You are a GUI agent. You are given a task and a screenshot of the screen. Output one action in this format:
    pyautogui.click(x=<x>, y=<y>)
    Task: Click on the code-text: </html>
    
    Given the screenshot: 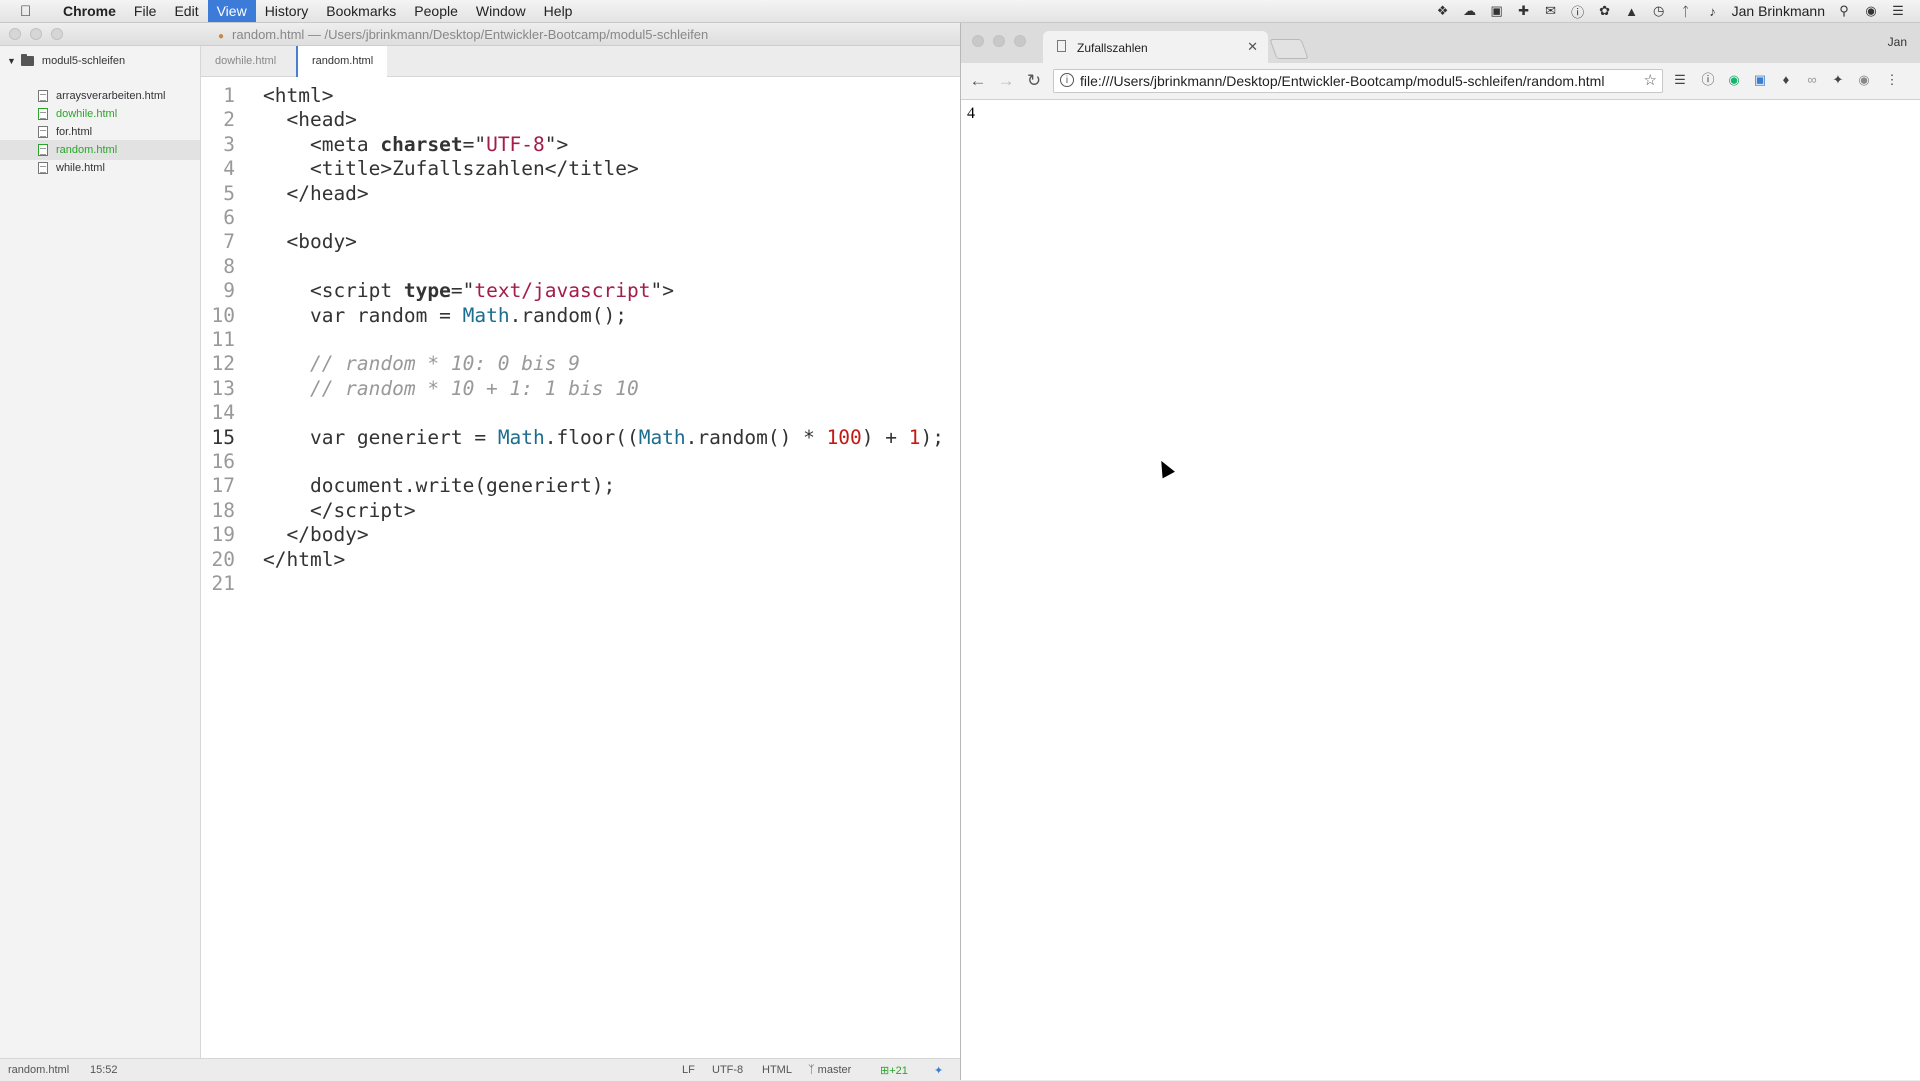 What is the action you would take?
    pyautogui.click(x=304, y=559)
    